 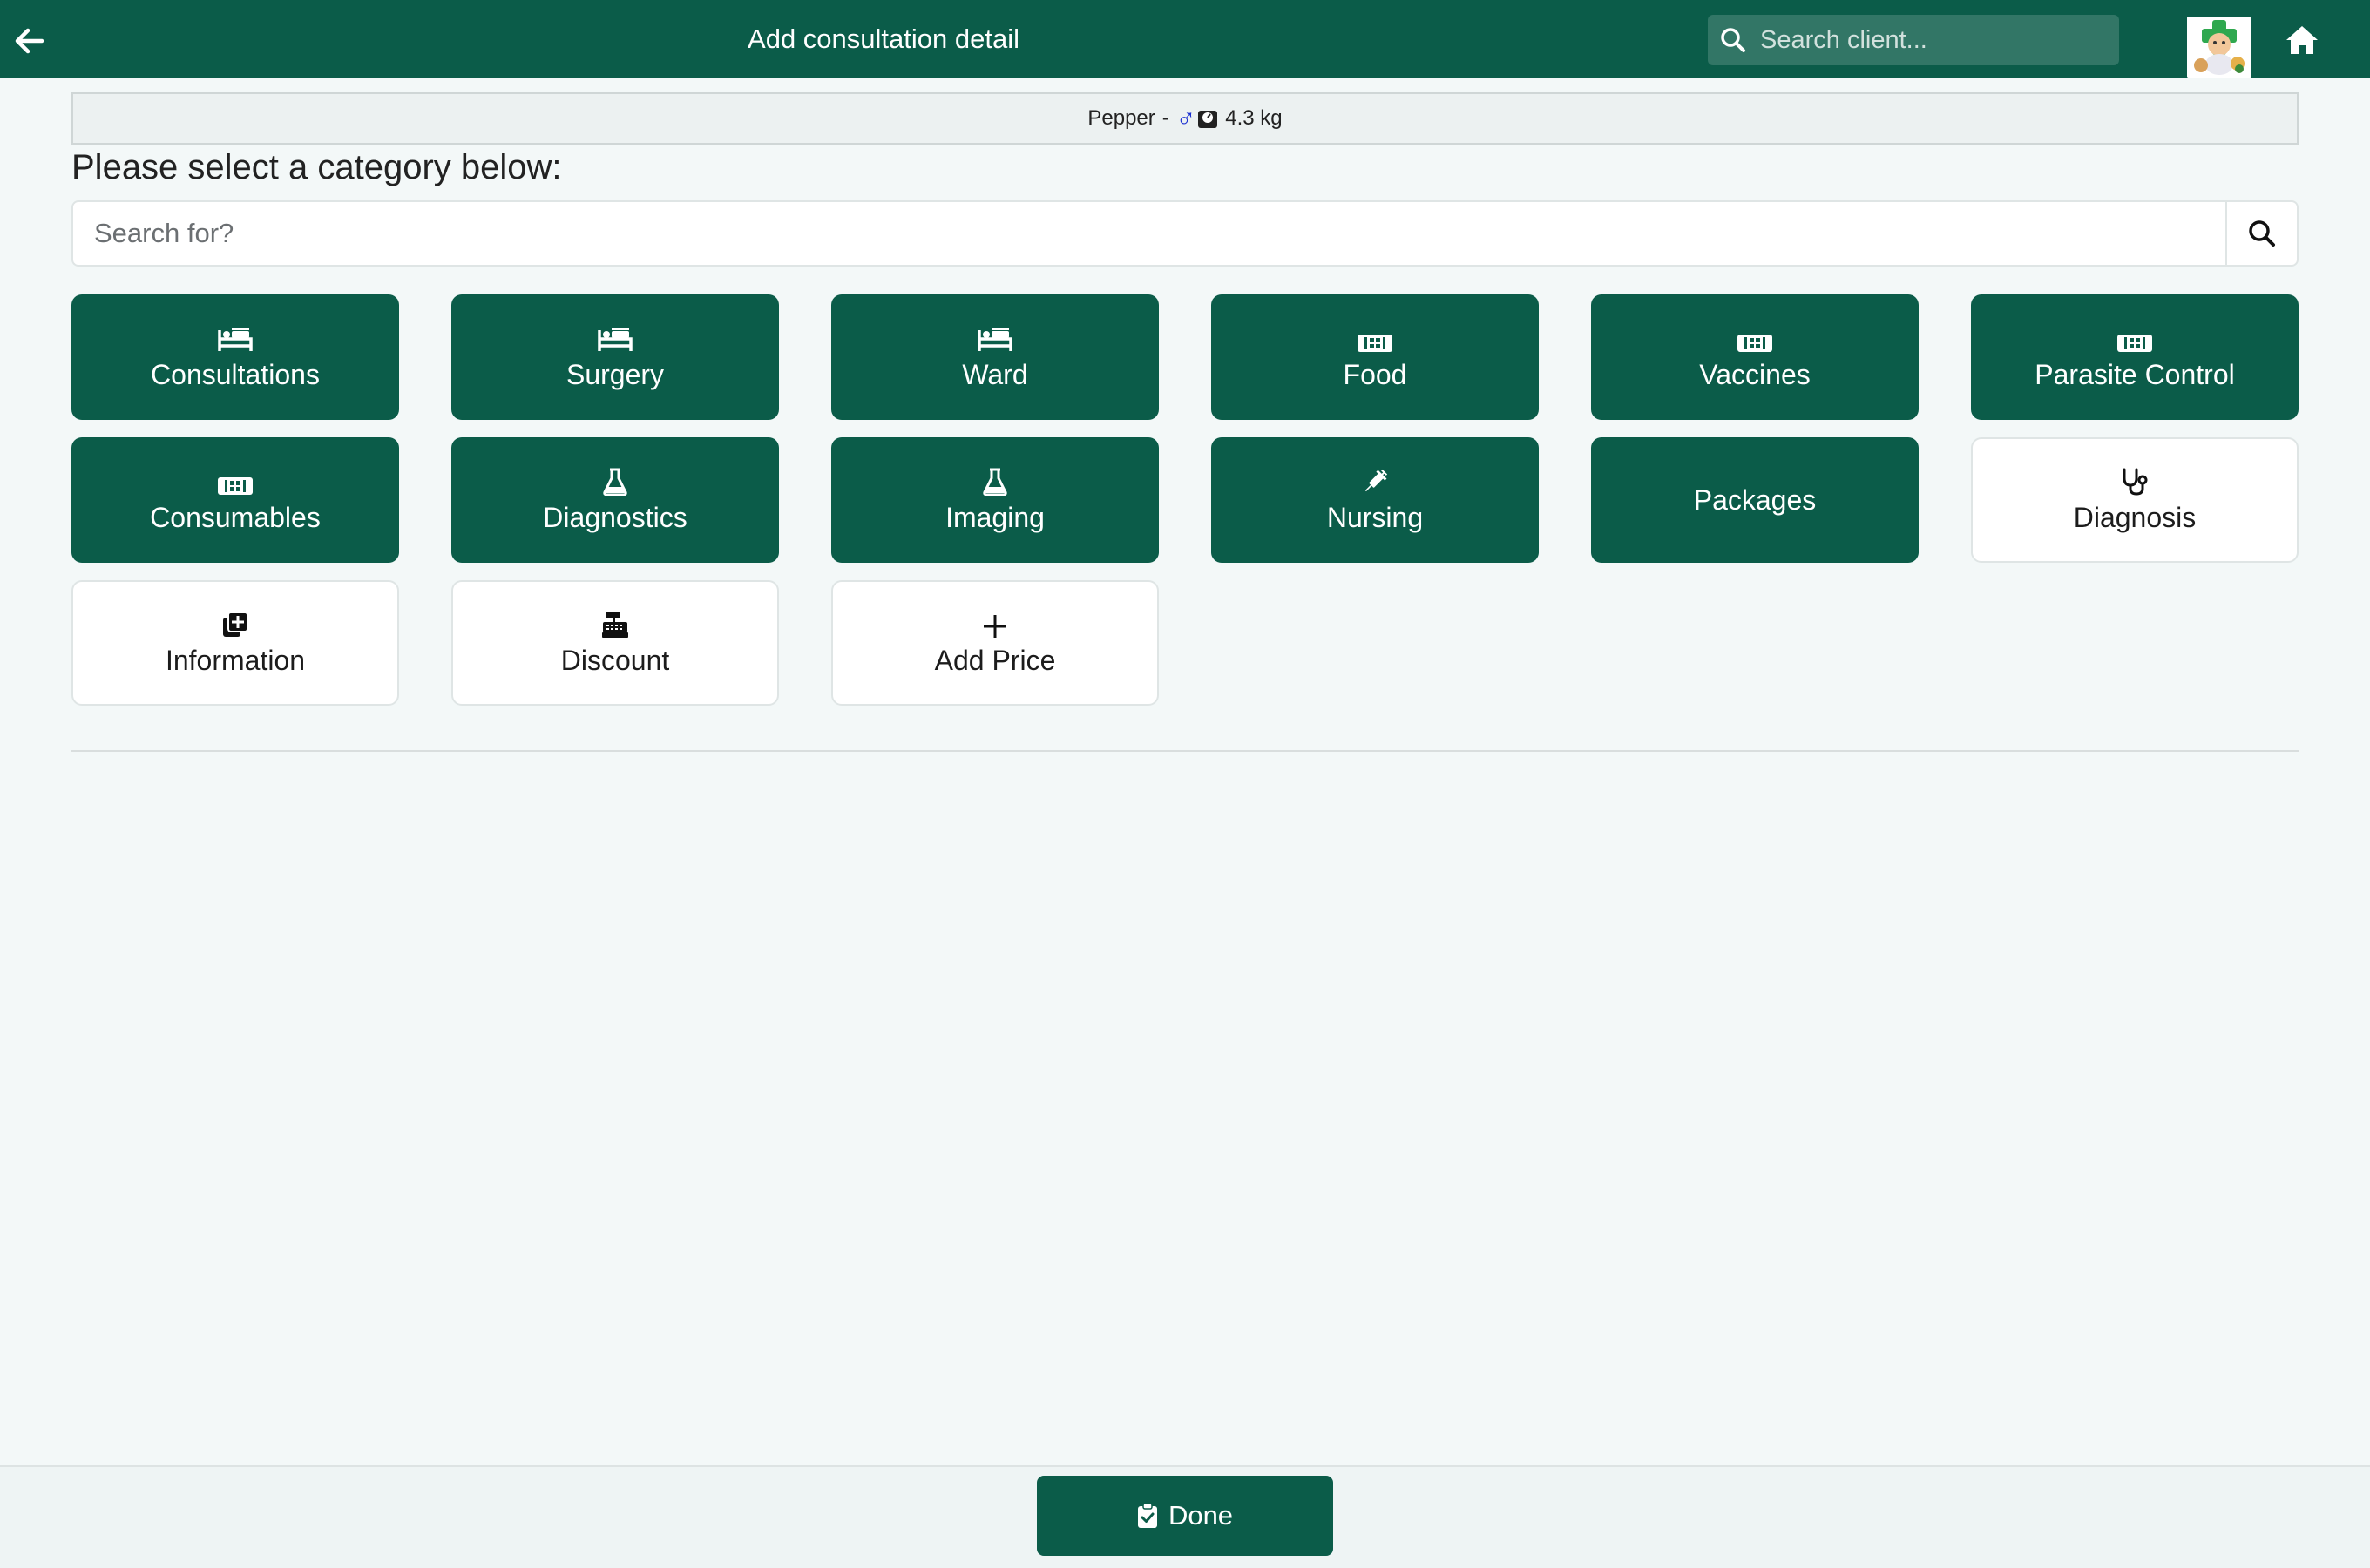 What do you see at coordinates (1376, 480) in the screenshot?
I see `syringe-icon` at bounding box center [1376, 480].